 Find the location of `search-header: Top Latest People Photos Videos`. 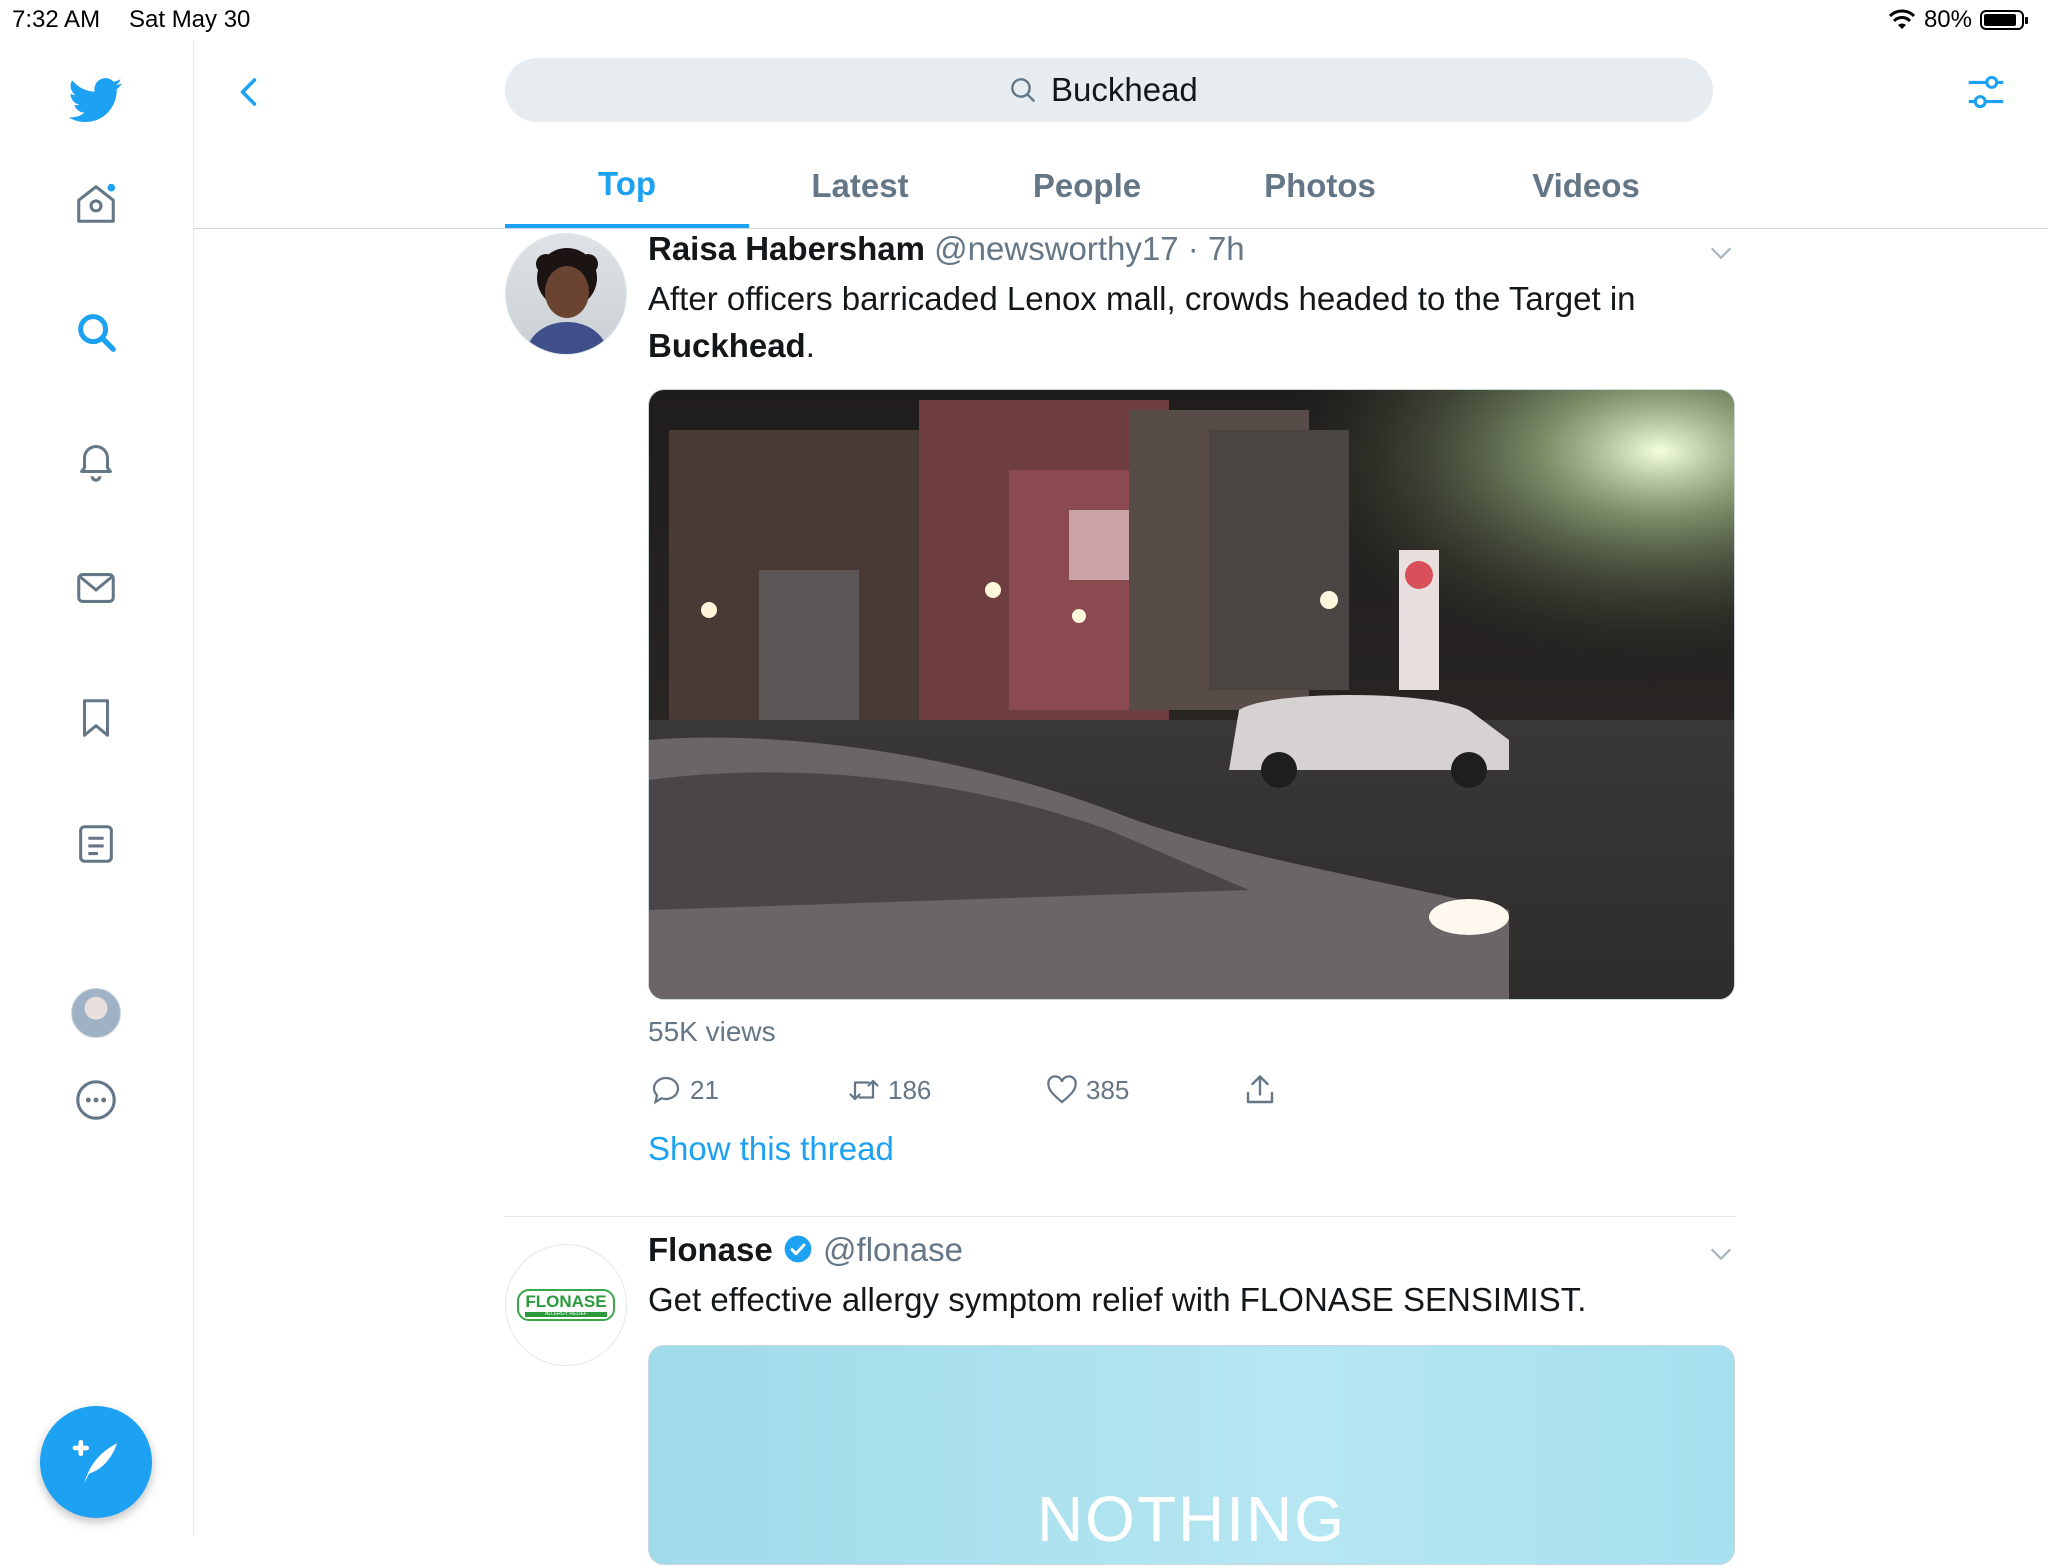

search-header: Top Latest People Photos Videos is located at coordinates (1121, 134).